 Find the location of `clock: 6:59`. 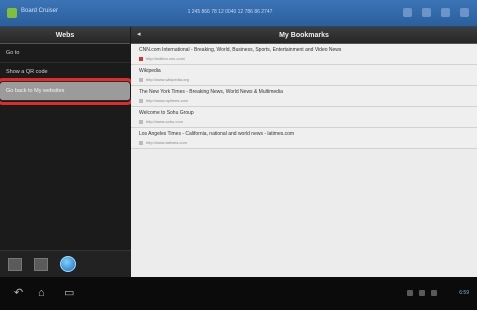

clock: 6:59 is located at coordinates (464, 293).